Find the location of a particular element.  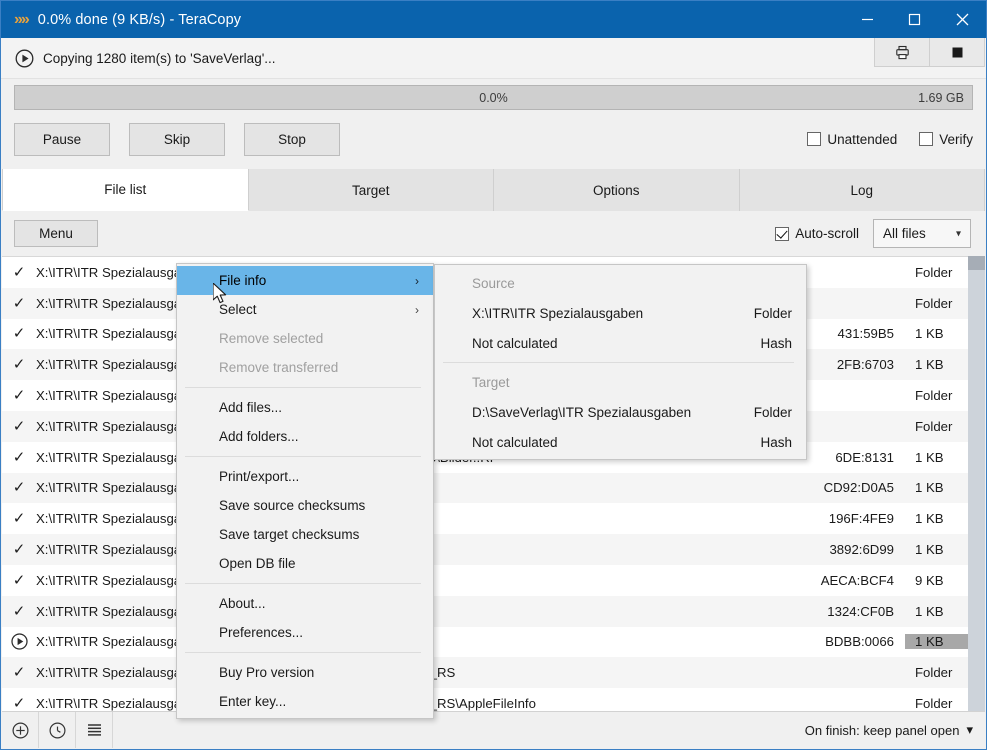

stop-square-icon is located at coordinates (957, 52).